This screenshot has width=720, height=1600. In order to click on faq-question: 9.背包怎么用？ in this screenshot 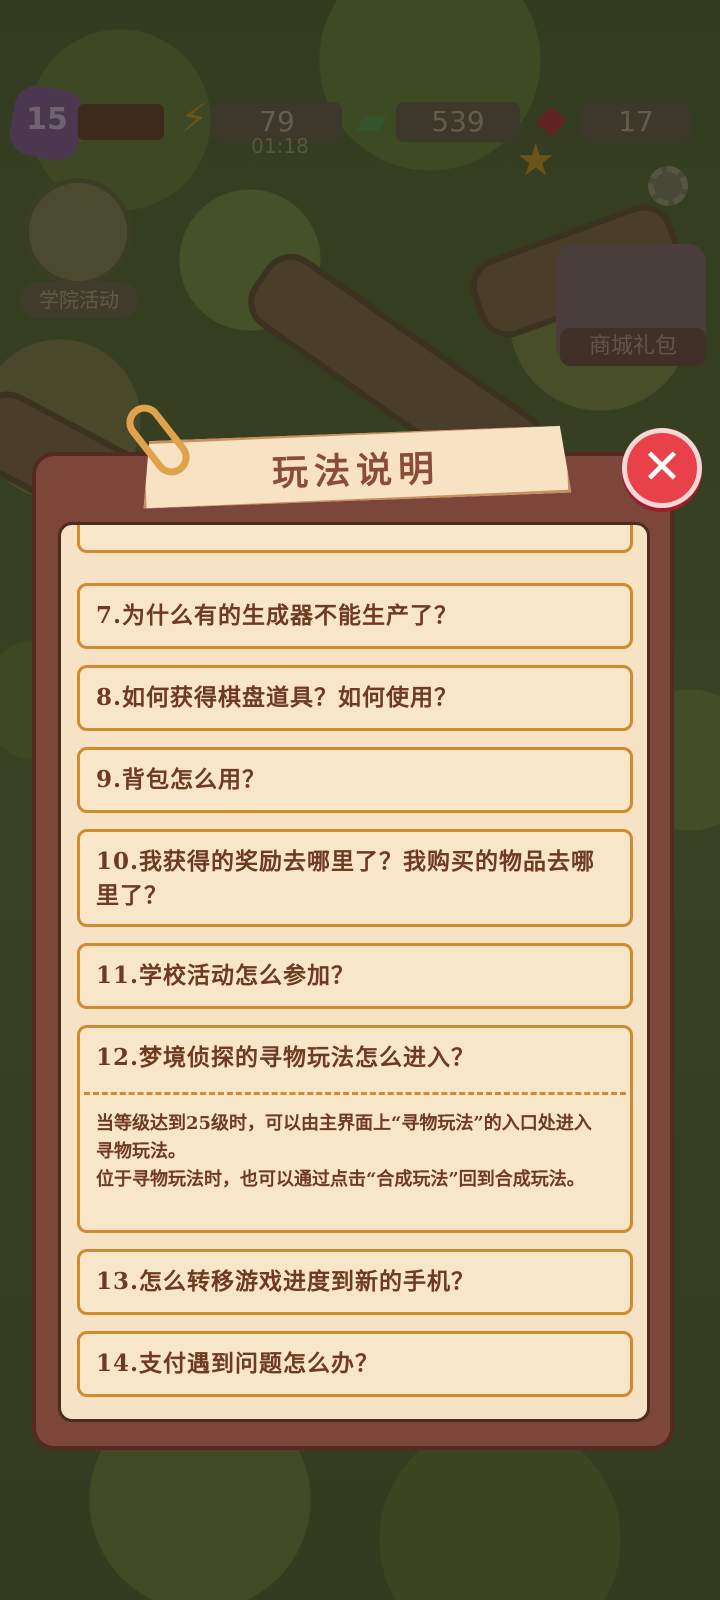, I will do `click(181, 779)`.